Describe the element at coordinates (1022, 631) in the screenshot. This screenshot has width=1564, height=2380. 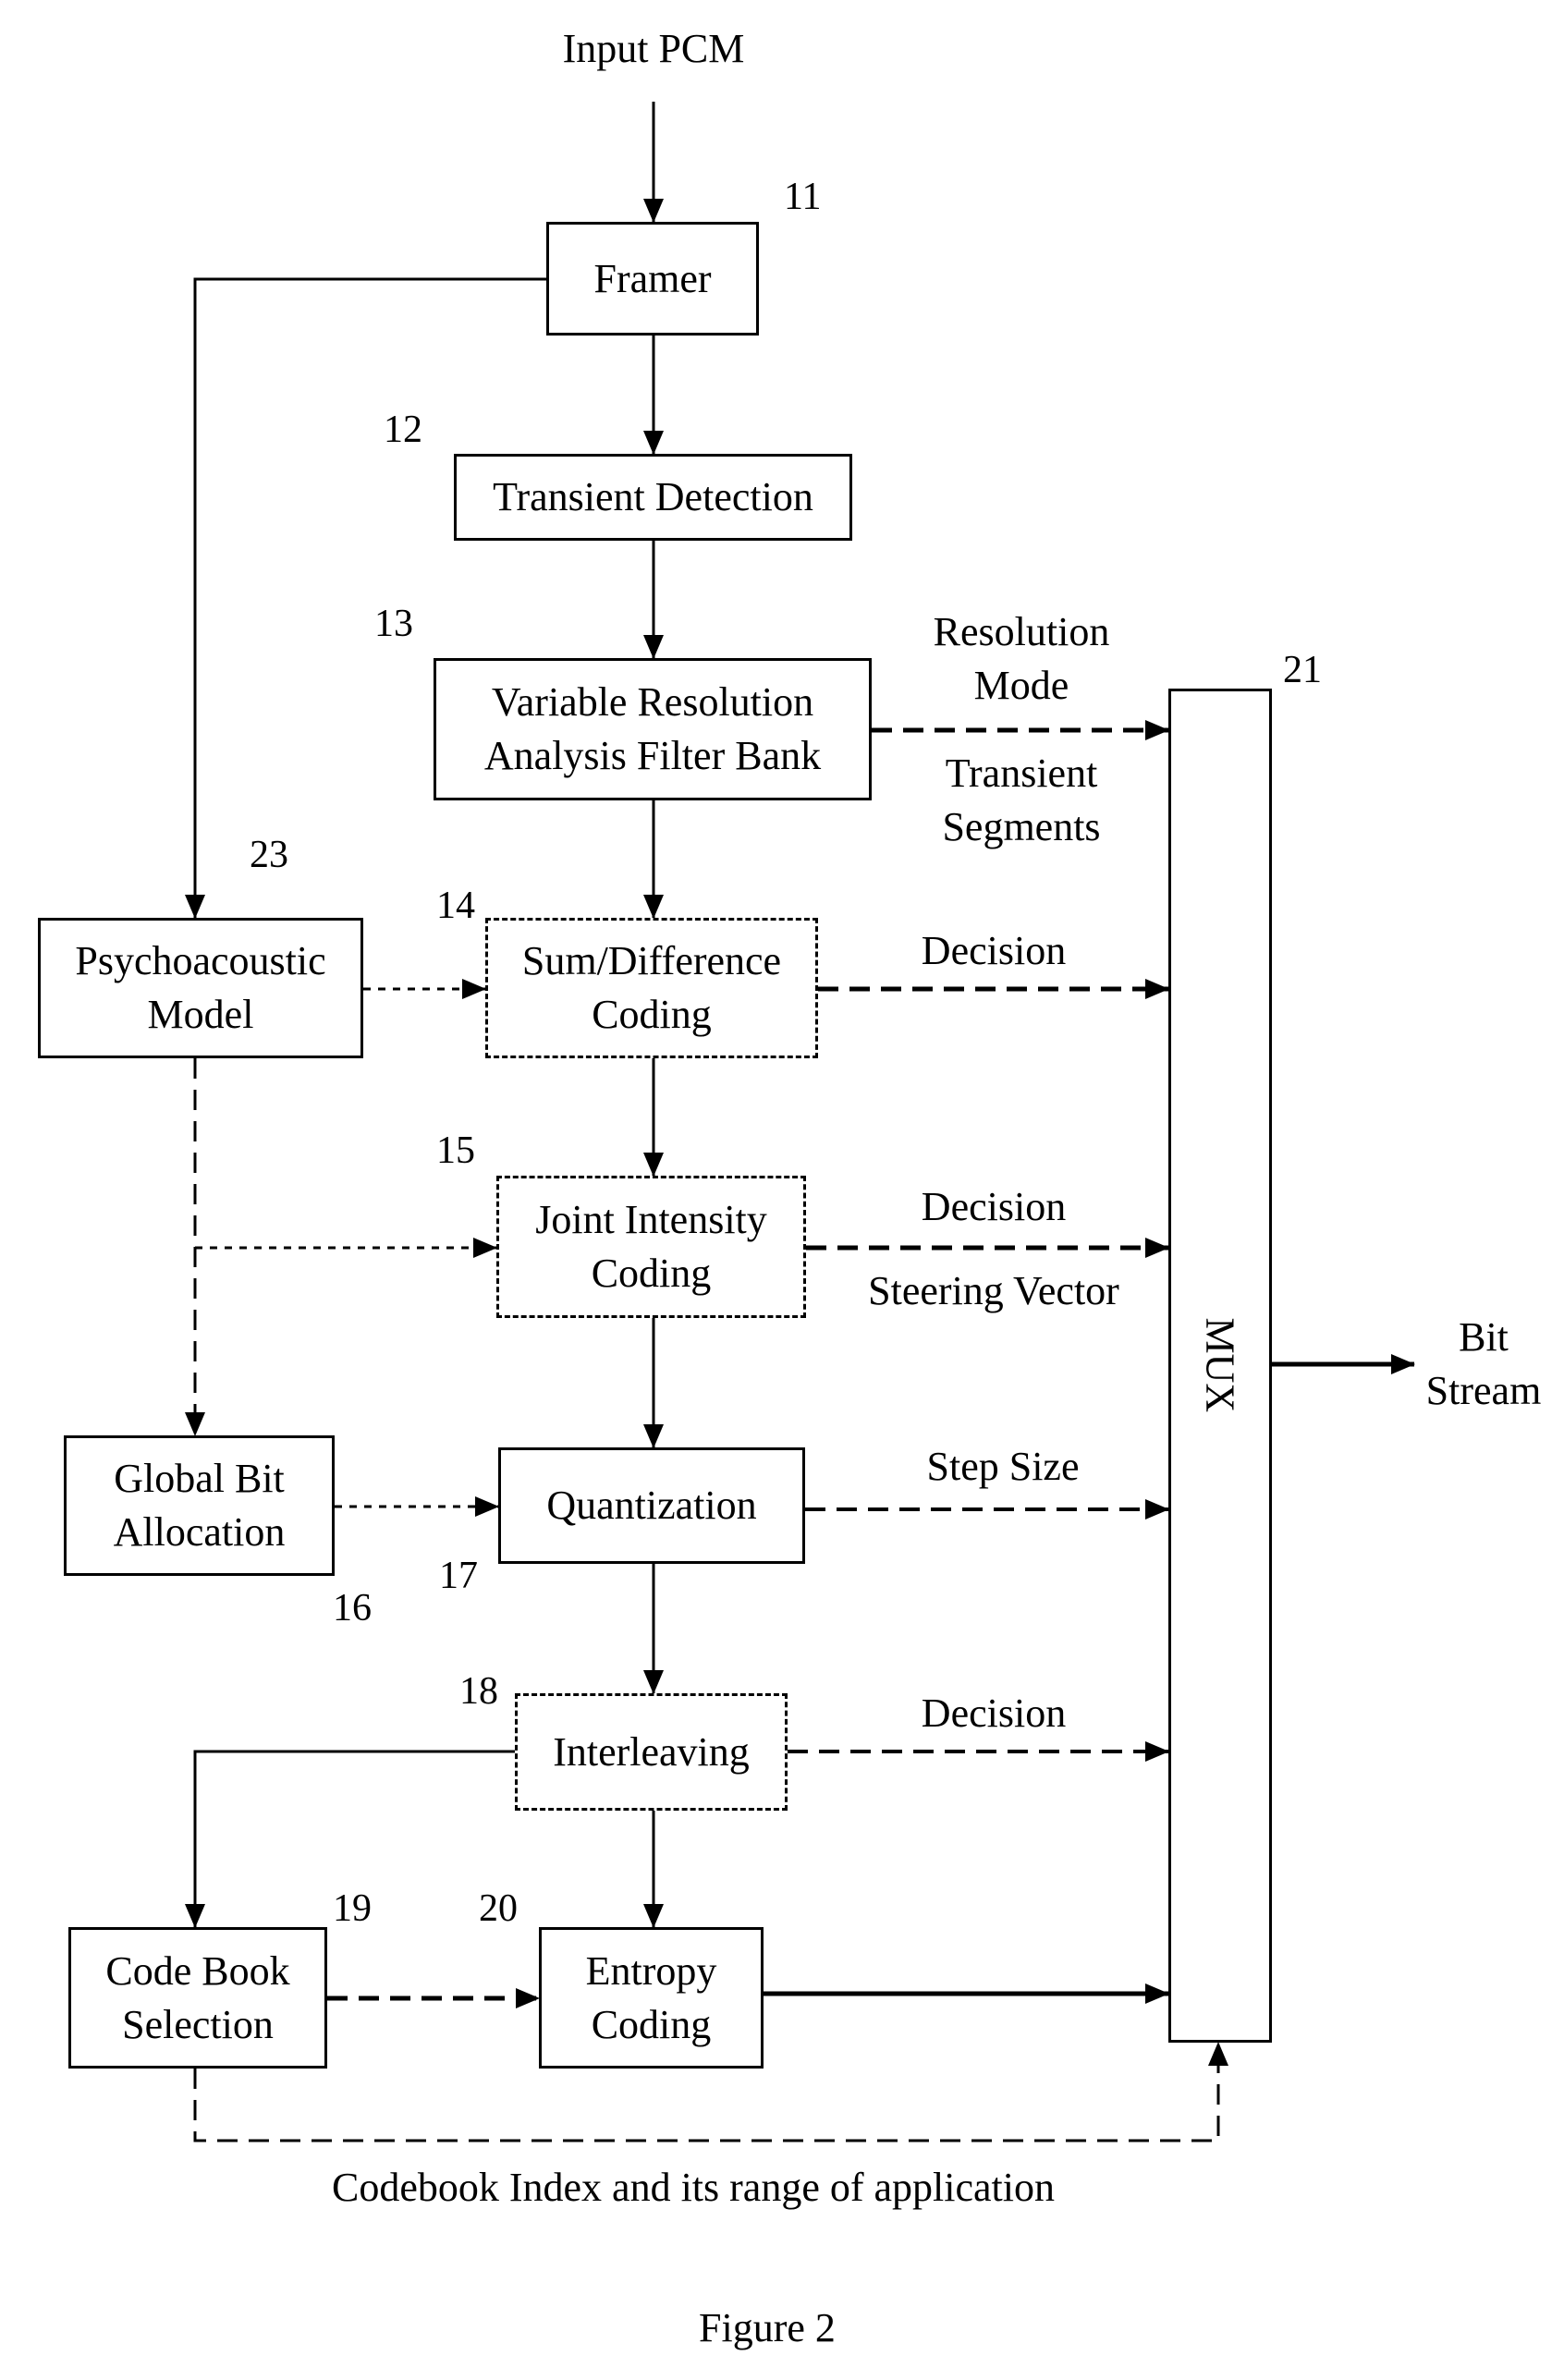
I see `resolution-mode-line1: Resolution` at that location.